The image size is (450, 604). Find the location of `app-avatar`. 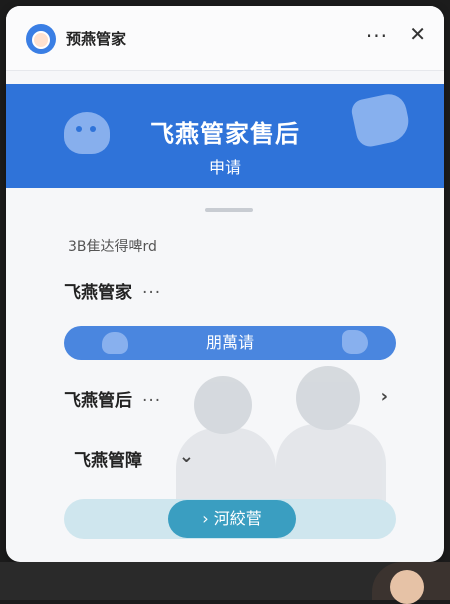

app-avatar is located at coordinates (41, 39).